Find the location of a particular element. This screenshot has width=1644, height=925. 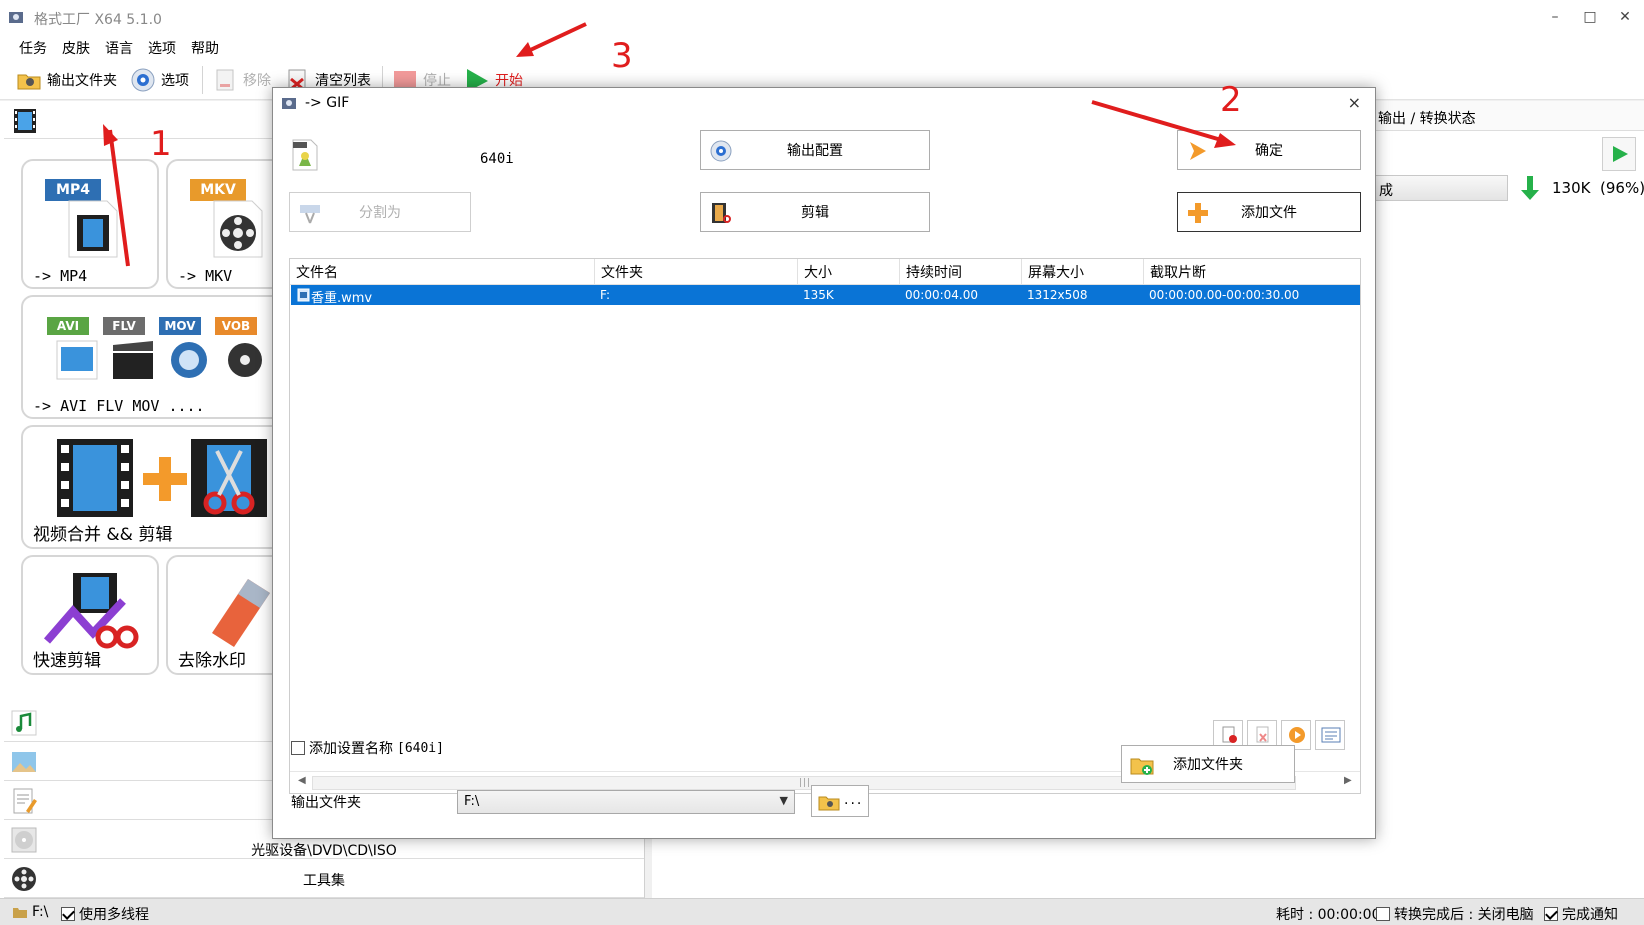

menu-help: 帮助 is located at coordinates (205, 48).